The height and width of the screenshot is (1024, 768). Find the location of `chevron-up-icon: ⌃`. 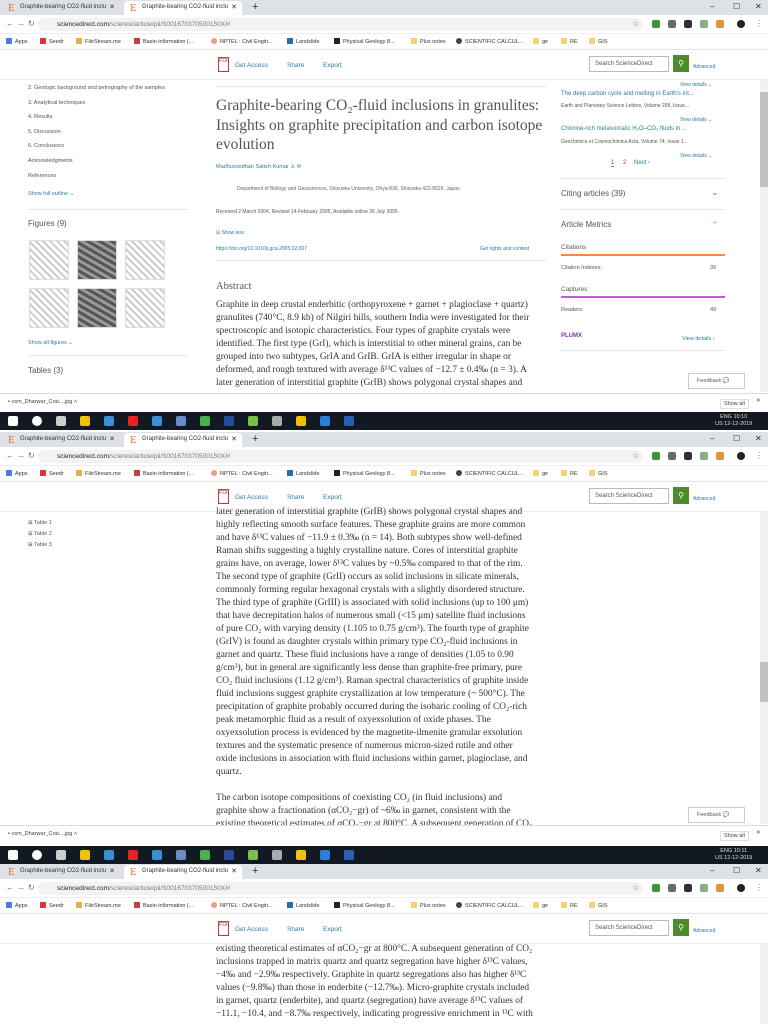

chevron-up-icon: ⌃ is located at coordinates (715, 225).